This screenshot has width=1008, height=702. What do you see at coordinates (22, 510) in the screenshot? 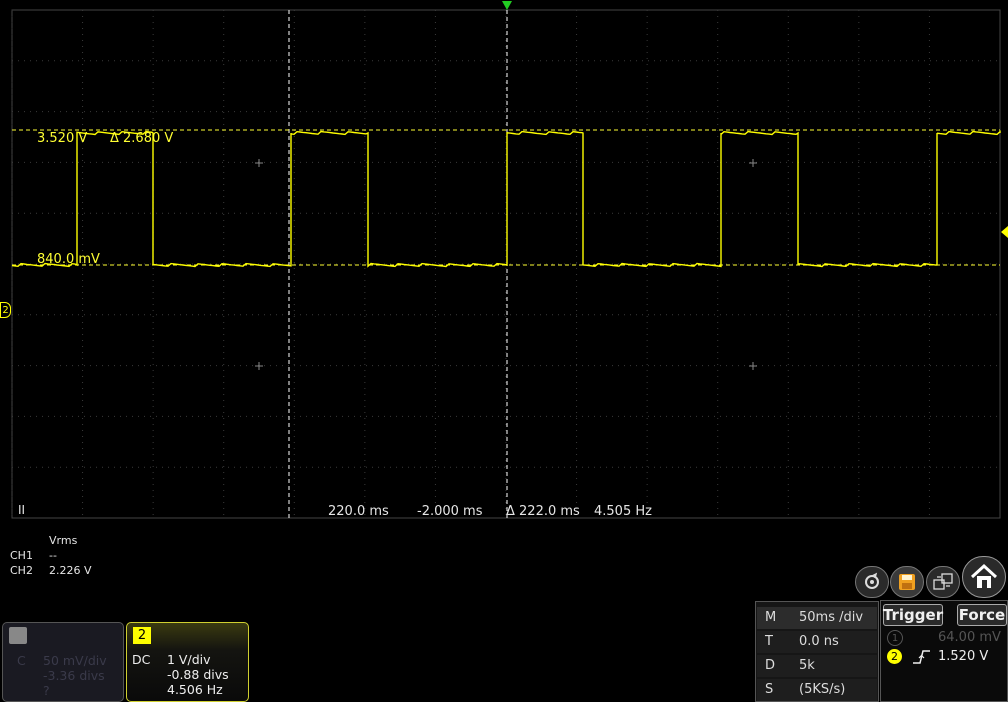
I see `run-state-indicator: II` at bounding box center [22, 510].